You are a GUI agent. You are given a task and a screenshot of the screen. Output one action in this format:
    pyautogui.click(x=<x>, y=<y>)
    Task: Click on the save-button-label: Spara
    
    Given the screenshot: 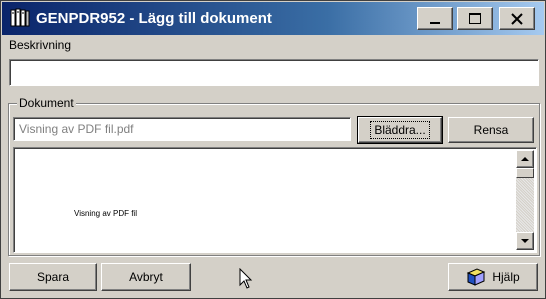 What is the action you would take?
    pyautogui.click(x=53, y=277)
    